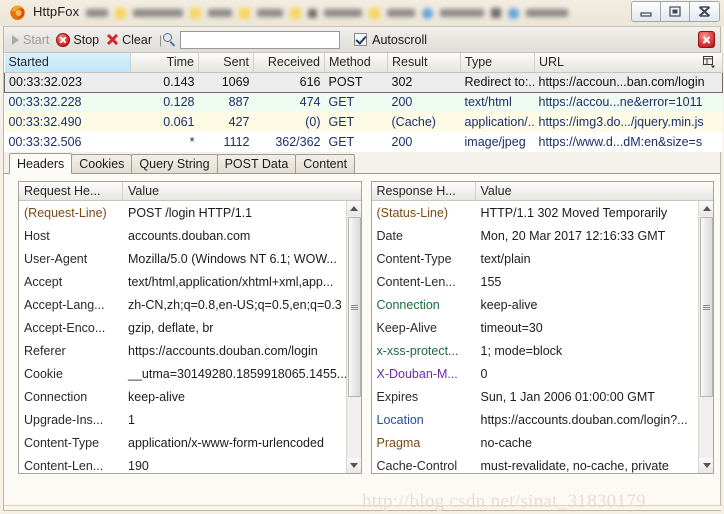 This screenshot has height=514, width=724. What do you see at coordinates (543, 442) in the screenshot?
I see `list-item: Pragma no-cache` at bounding box center [543, 442].